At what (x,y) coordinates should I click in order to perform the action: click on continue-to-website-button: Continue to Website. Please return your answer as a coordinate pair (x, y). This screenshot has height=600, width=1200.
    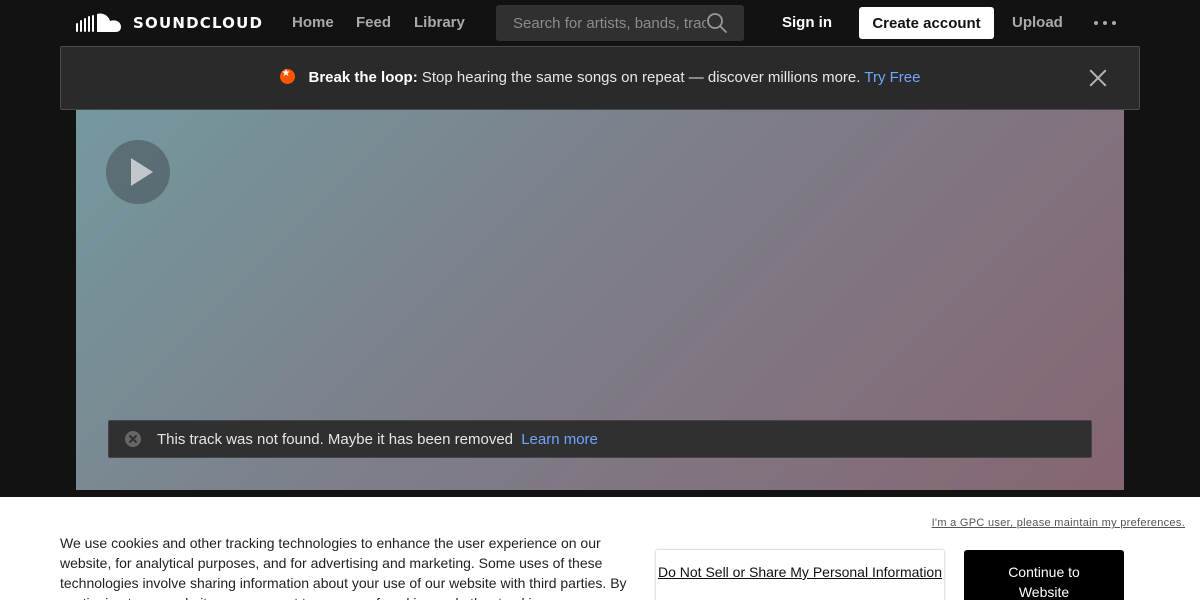
    Looking at the image, I should click on (1044, 575).